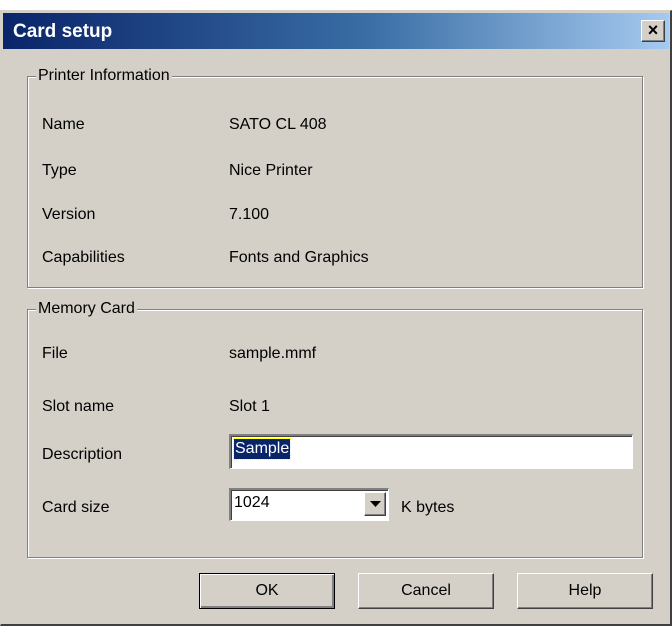 The height and width of the screenshot is (626, 672). I want to click on window-title: Card setup, so click(63, 31).